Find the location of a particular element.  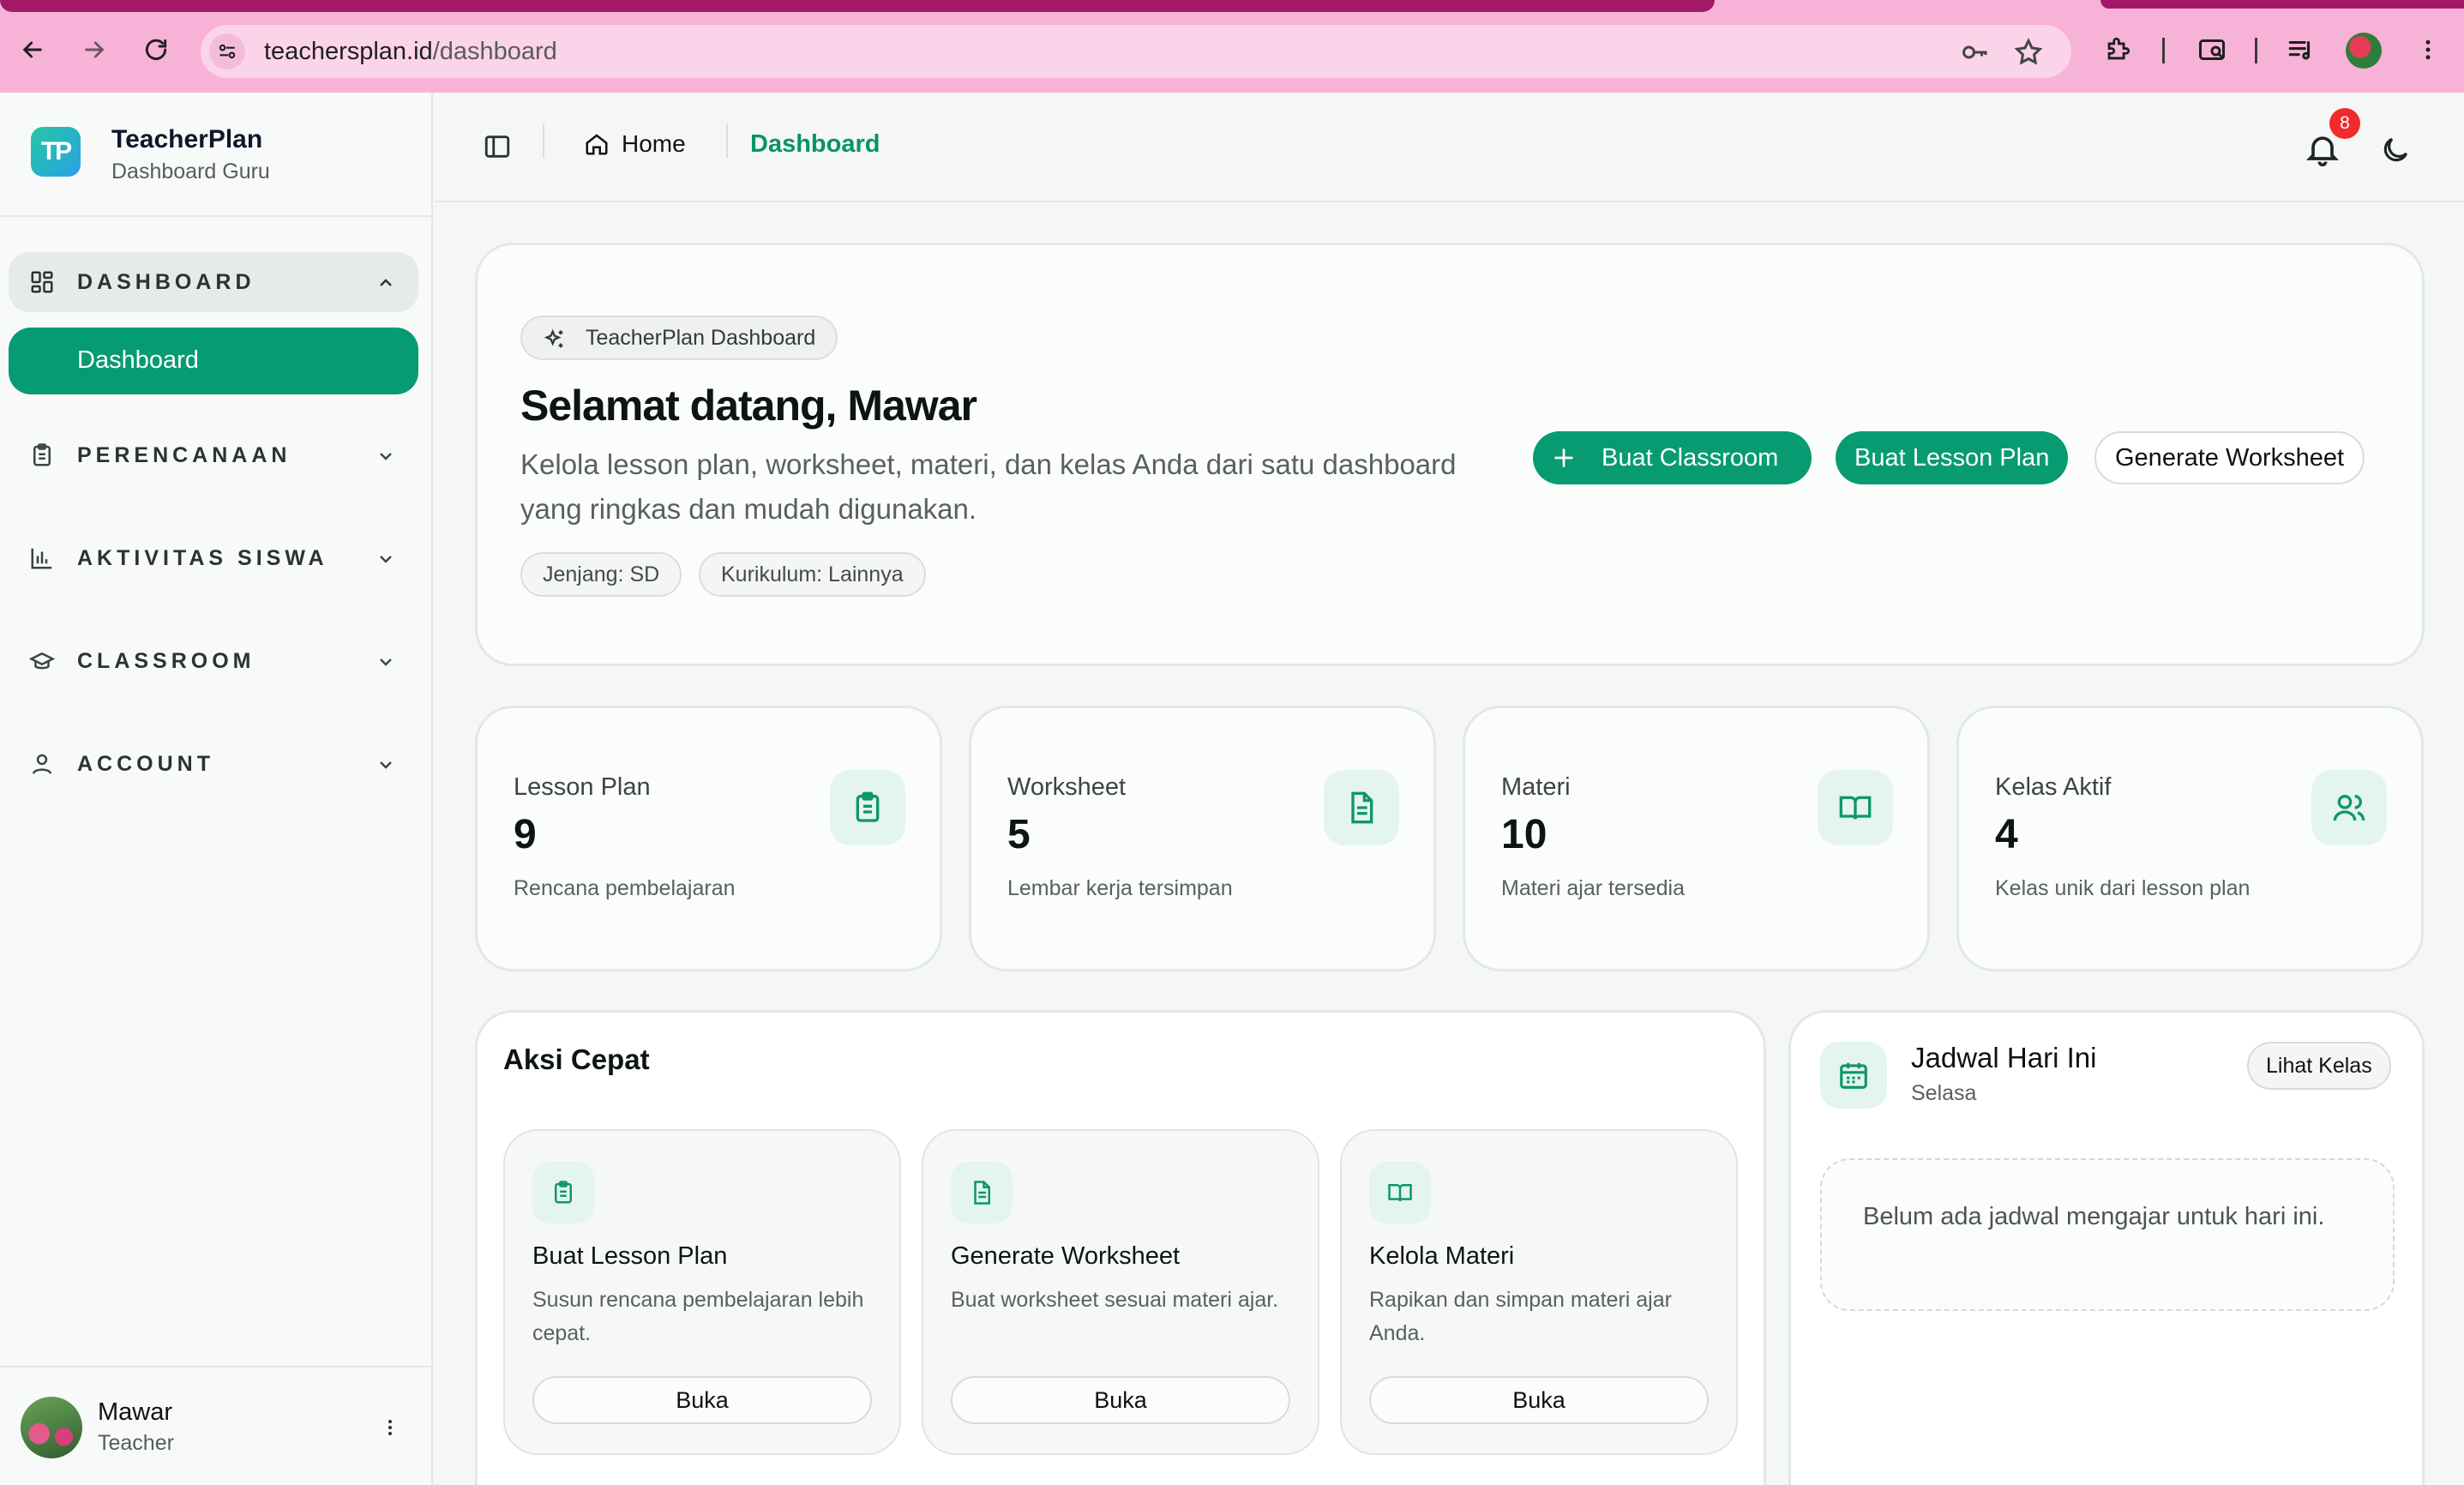

extensions-icon is located at coordinates (2117, 50).